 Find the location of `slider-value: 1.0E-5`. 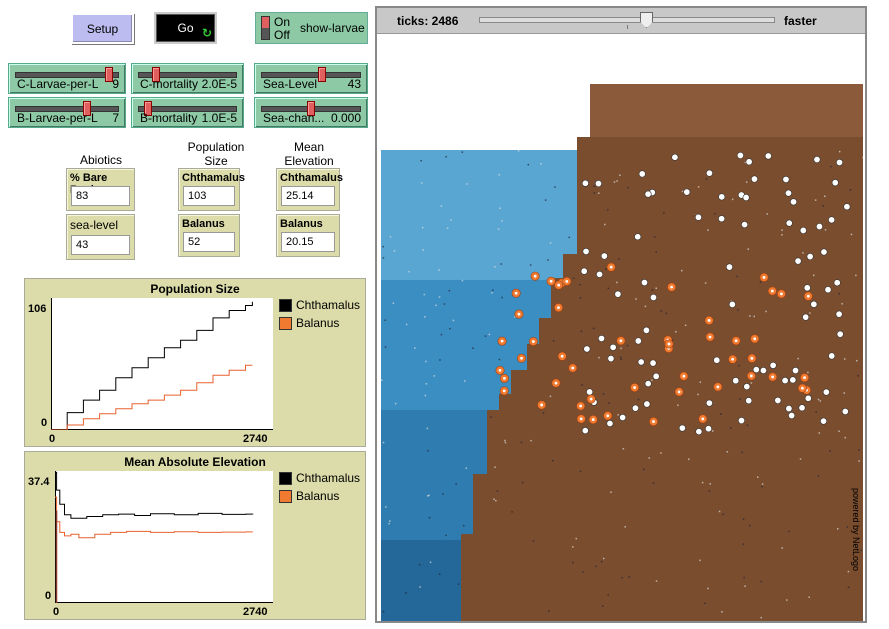

slider-value: 1.0E-5 is located at coordinates (219, 118).